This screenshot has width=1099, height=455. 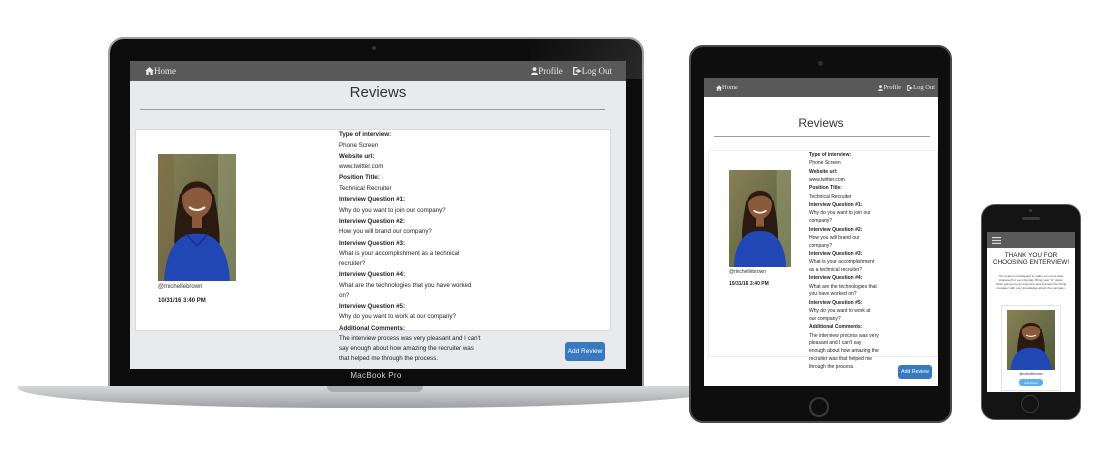 What do you see at coordinates (180, 287) in the screenshot?
I see `reviewer-username: @michellebrown` at bounding box center [180, 287].